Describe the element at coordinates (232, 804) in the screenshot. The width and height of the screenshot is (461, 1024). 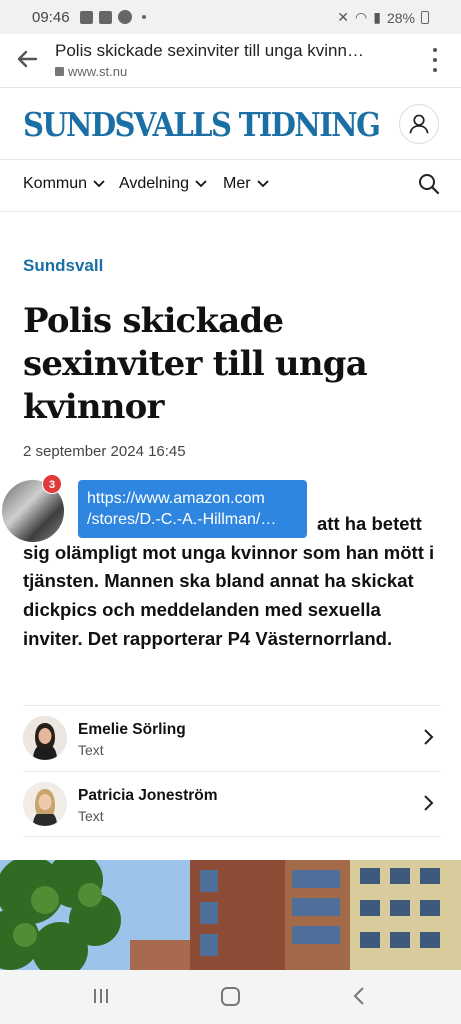
I see `author-row: Patricia Joneström Text` at that location.